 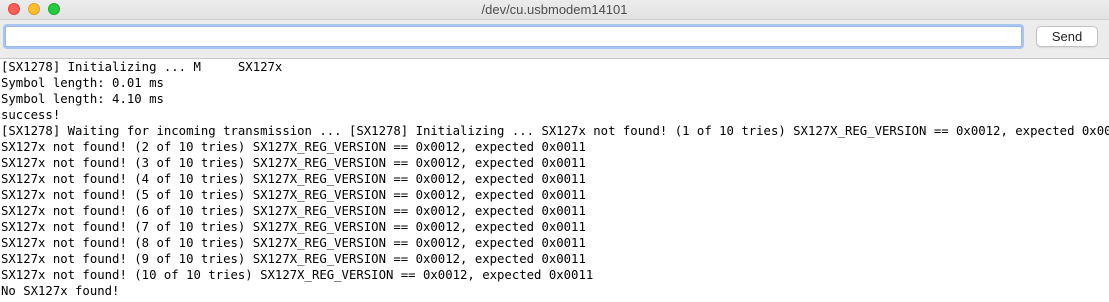 I want to click on send-button: Send, so click(x=1067, y=36).